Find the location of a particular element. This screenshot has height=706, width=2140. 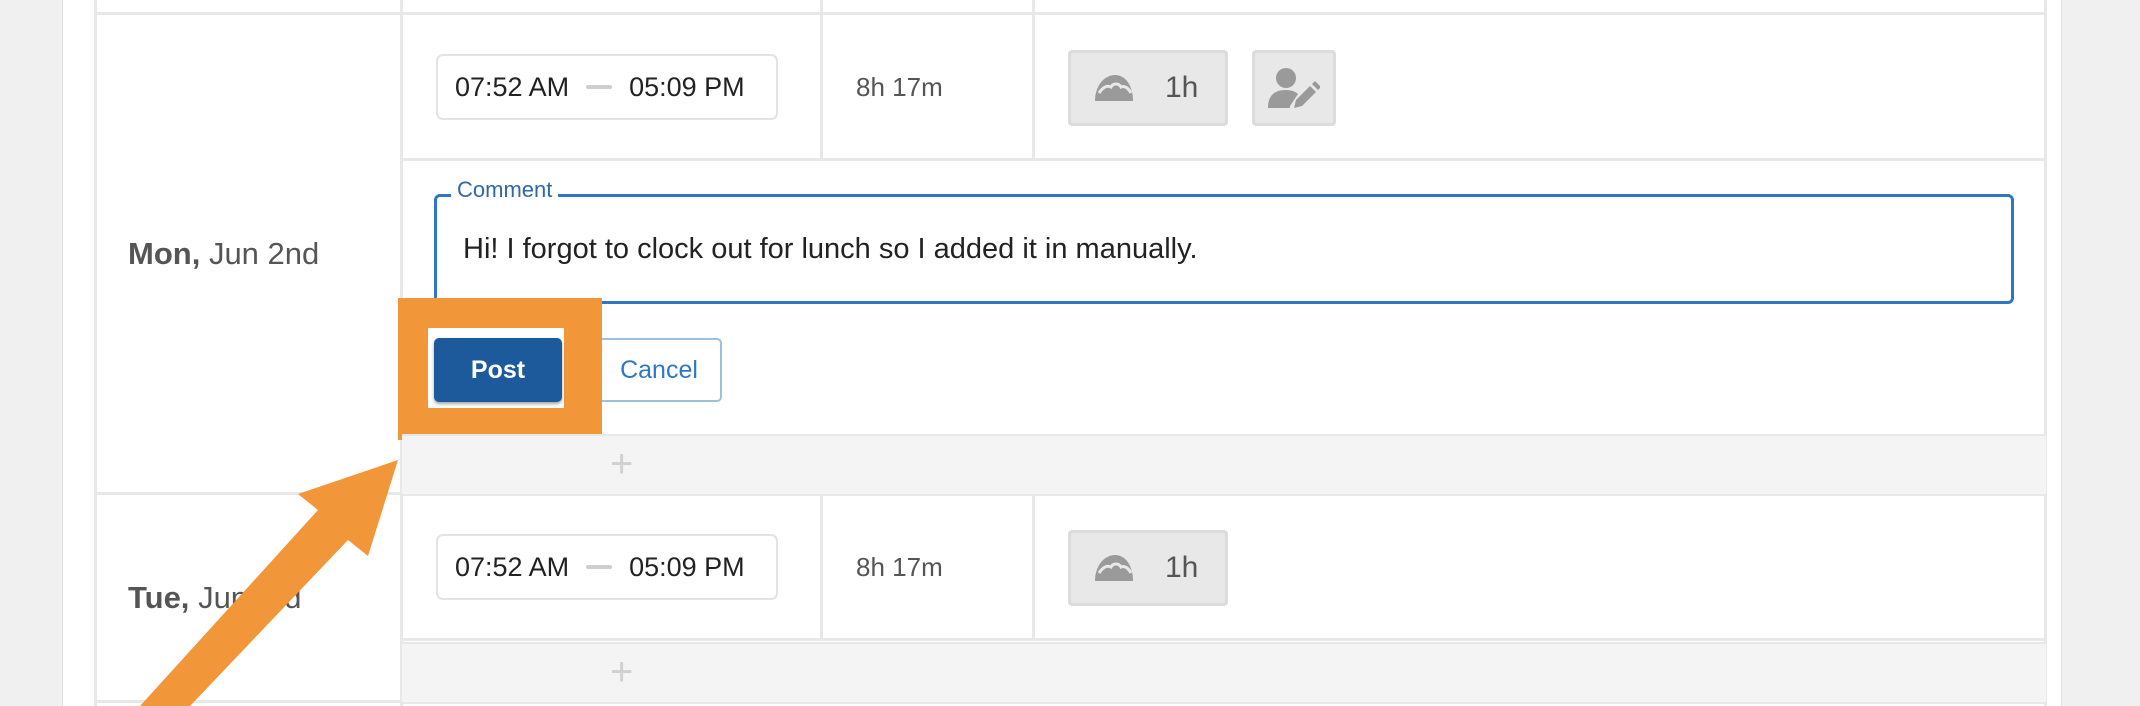

day-label-mon: Mon, Jun 2nd is located at coordinates (223, 254).